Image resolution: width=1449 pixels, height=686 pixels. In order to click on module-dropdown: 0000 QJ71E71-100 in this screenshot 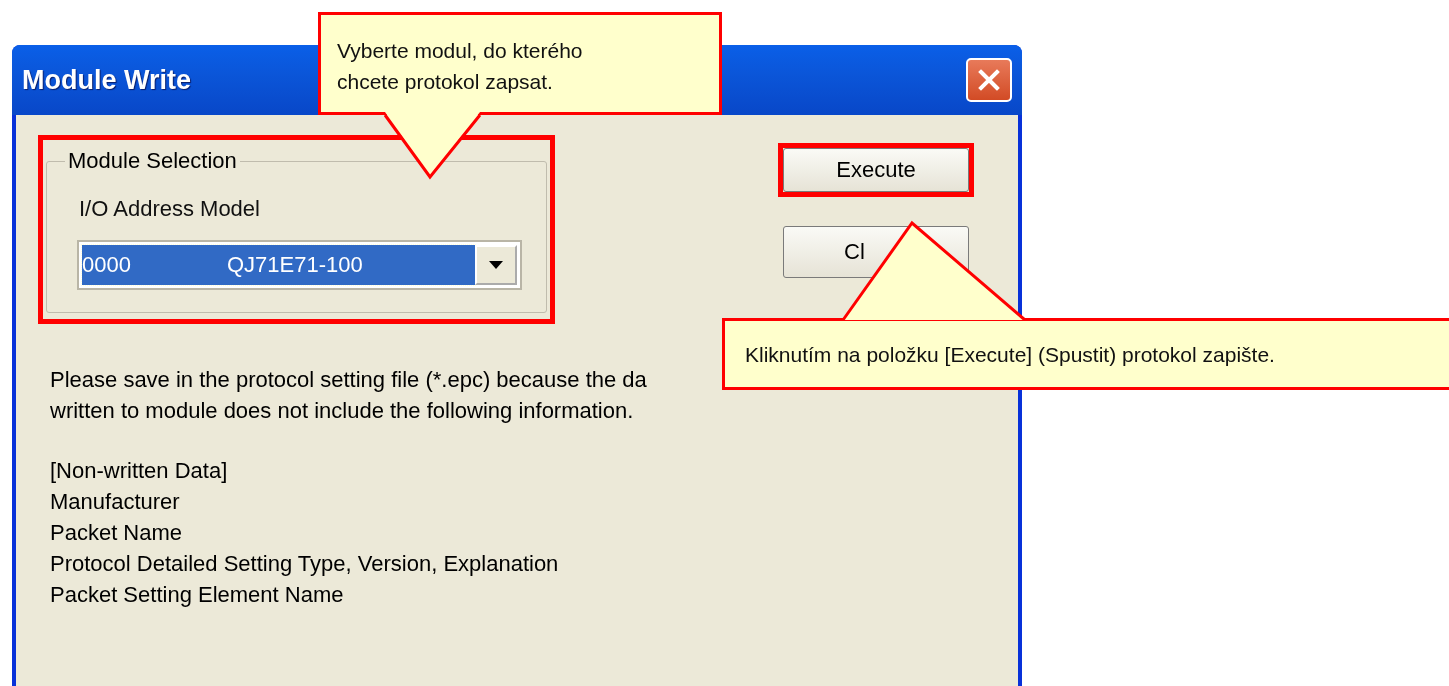, I will do `click(299, 265)`.